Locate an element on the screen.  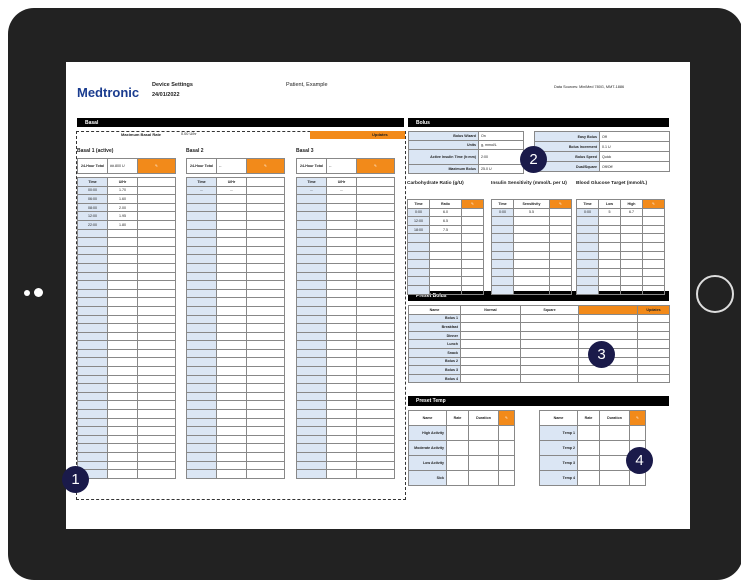
preset-bolus-updates: Updates is located at coordinates (654, 310).